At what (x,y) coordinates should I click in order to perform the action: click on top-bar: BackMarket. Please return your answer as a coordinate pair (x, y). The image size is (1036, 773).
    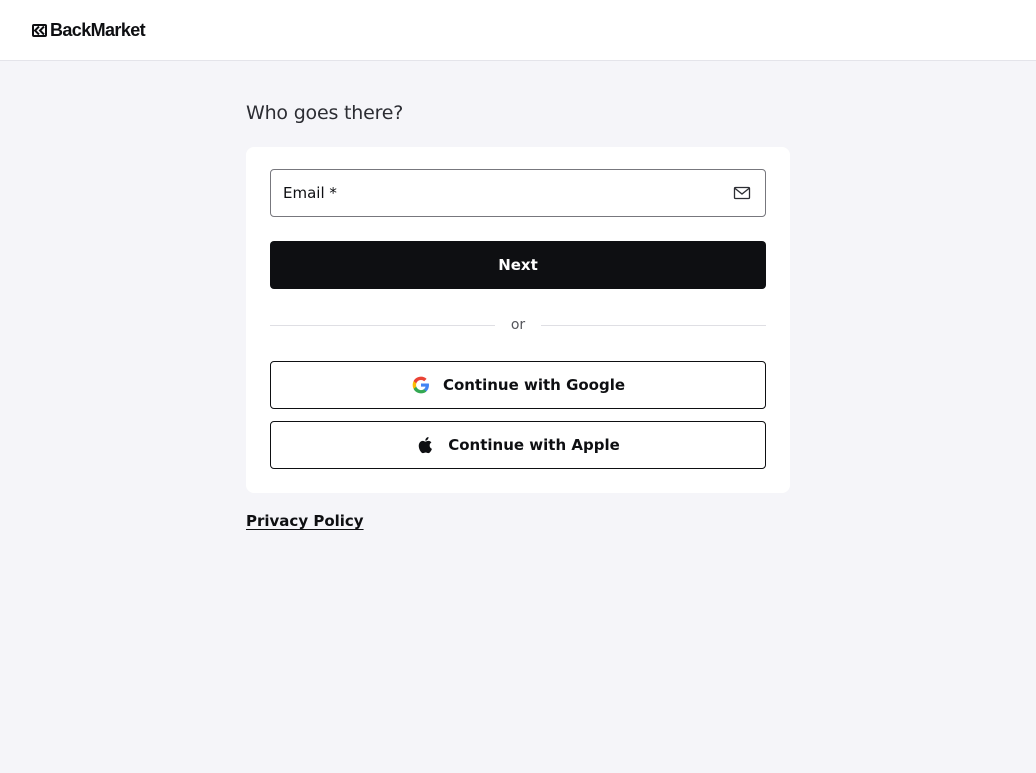
    Looking at the image, I should click on (518, 30).